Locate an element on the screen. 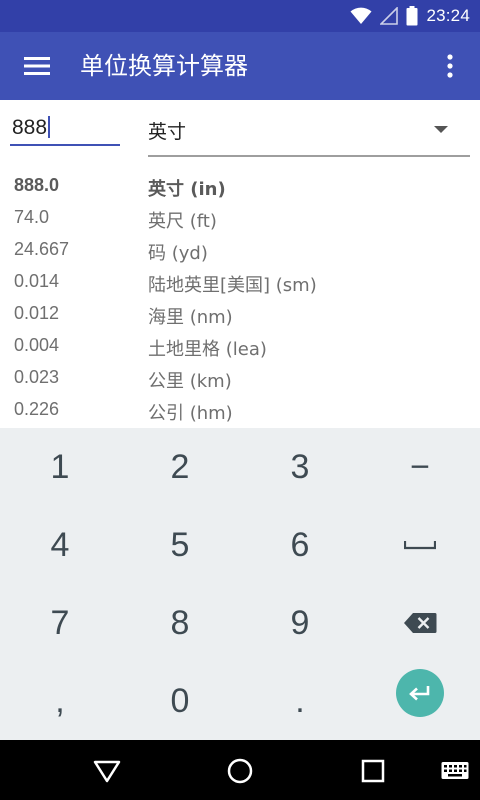  battery-icon is located at coordinates (412, 16).